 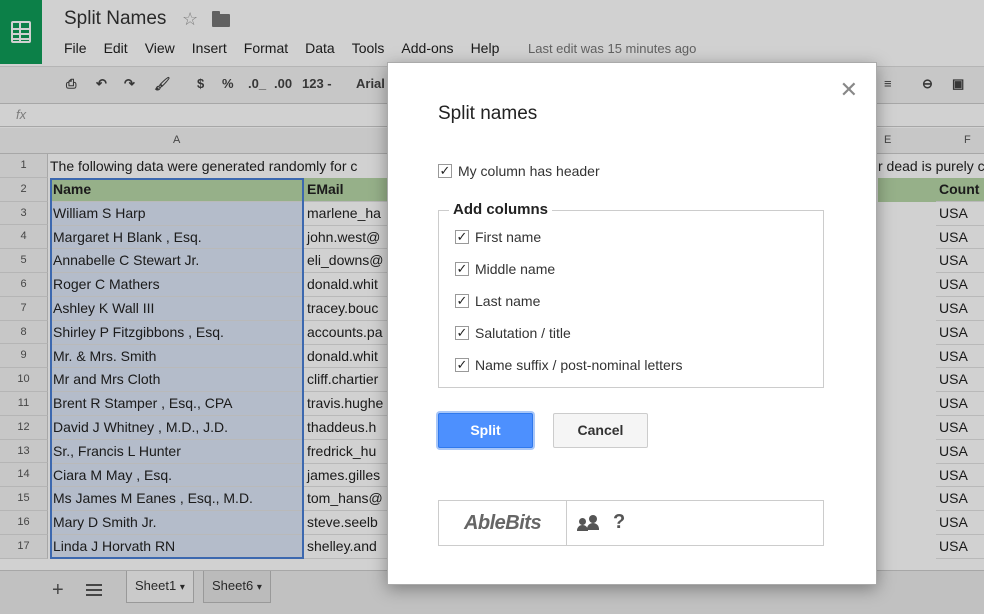 What do you see at coordinates (24, 356) in the screenshot?
I see `row-number: 9` at bounding box center [24, 356].